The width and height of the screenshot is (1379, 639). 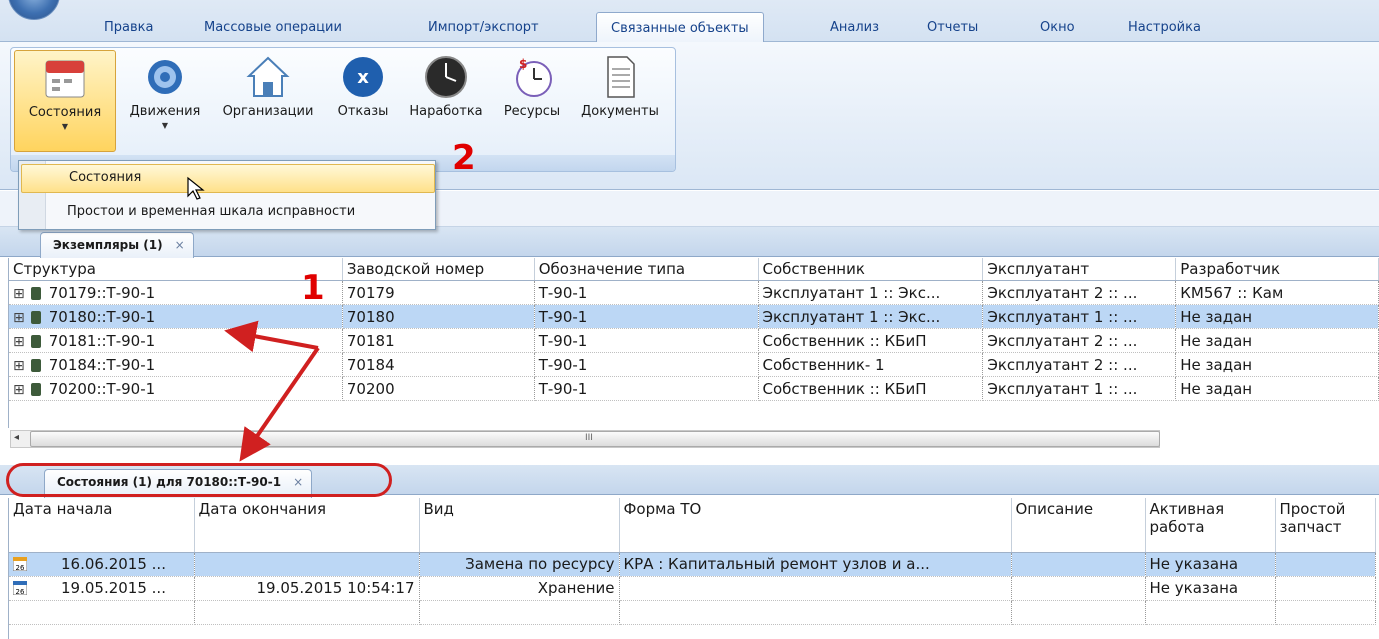 I want to click on arrow-to-row, so click(x=271, y=336).